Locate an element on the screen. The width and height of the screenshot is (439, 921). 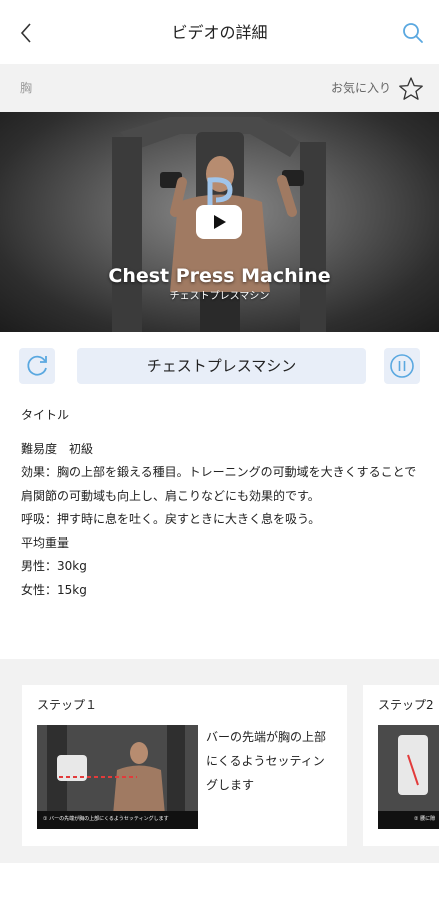
exercise-name: チェストプレスマシン is located at coordinates (221, 366).